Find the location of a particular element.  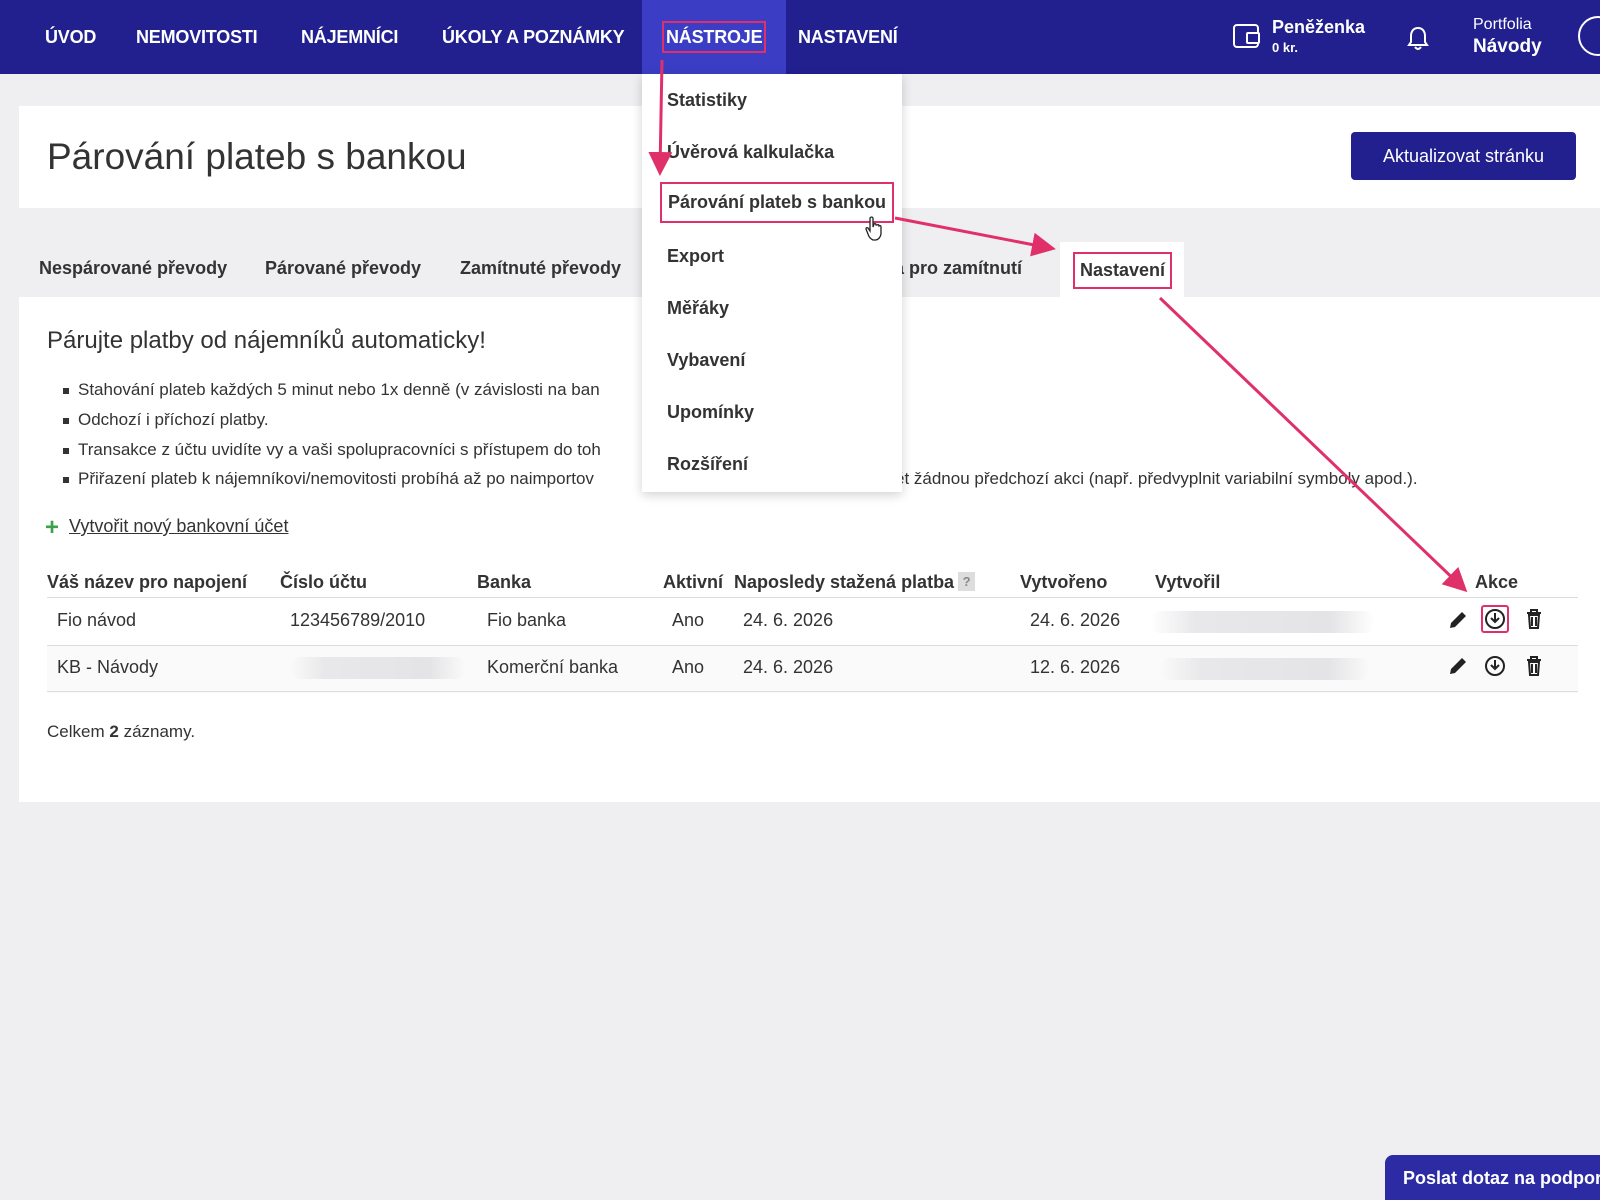

refresh-page-button: Aktualizovat stránku is located at coordinates (1463, 156).